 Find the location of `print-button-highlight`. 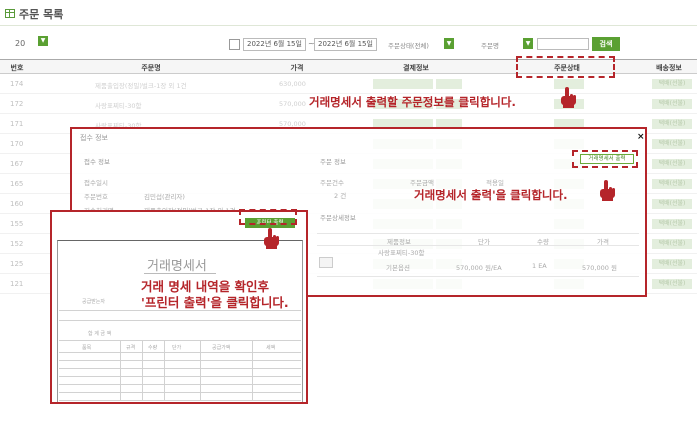

print-button-highlight is located at coordinates (268, 217).